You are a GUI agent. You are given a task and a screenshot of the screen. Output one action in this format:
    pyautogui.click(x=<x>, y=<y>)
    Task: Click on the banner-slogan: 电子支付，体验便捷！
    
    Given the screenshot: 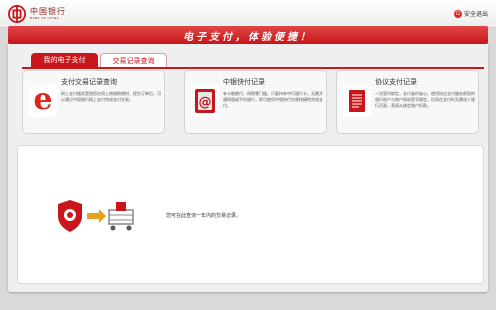 What is the action you would take?
    pyautogui.click(x=248, y=37)
    